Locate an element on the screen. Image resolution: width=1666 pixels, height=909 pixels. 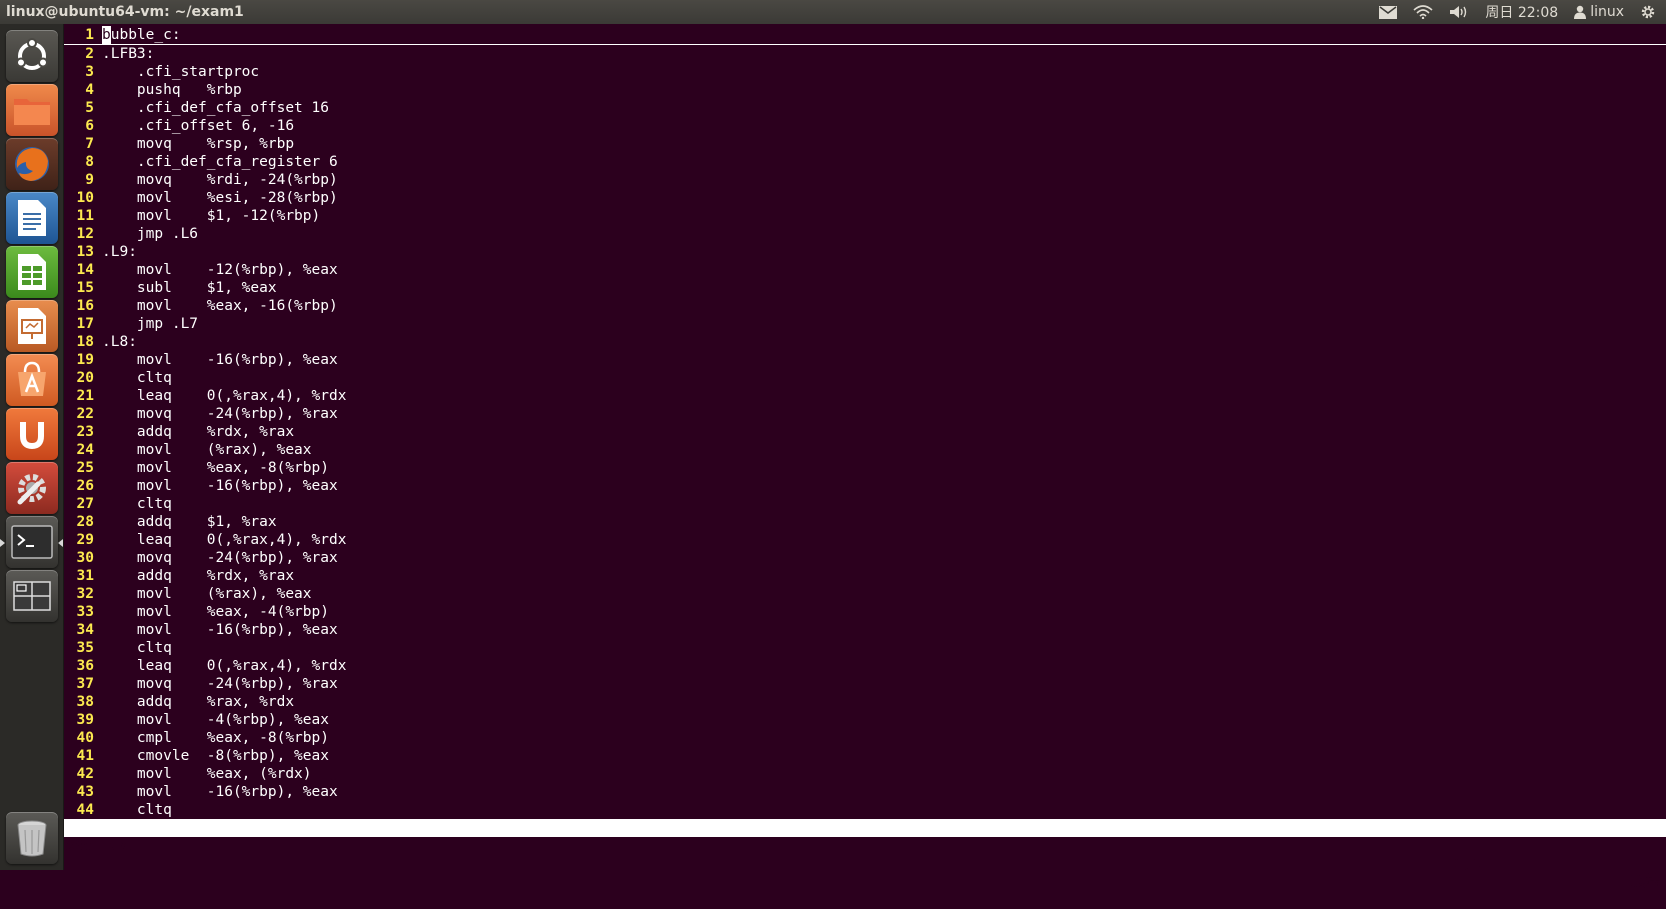
clock: 周日 22:08 is located at coordinates (1521, 12).